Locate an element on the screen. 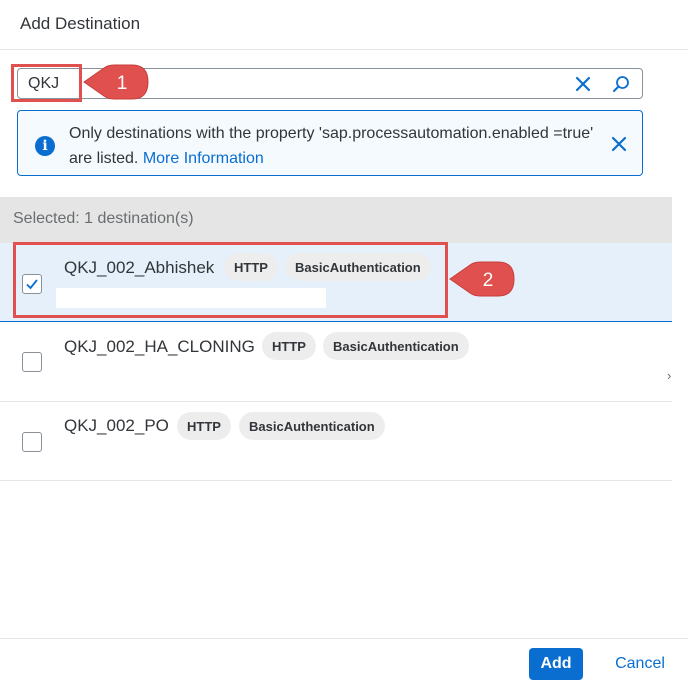 This screenshot has width=688, height=688. dialog-footer: Add Cancel is located at coordinates (344, 663).